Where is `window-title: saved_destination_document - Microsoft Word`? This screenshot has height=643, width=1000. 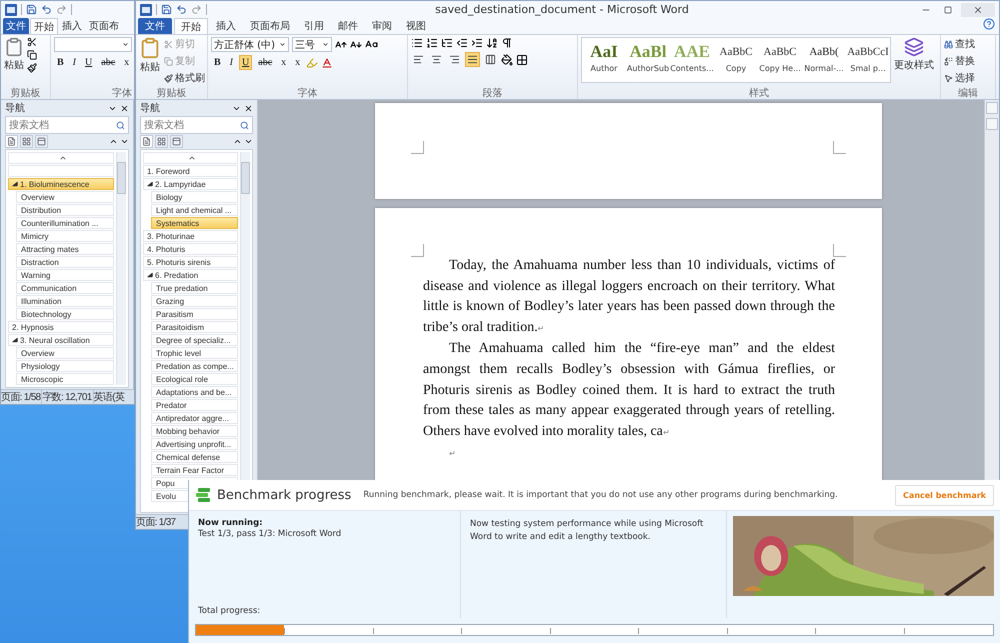 window-title: saved_destination_document - Microsoft Word is located at coordinates (562, 9).